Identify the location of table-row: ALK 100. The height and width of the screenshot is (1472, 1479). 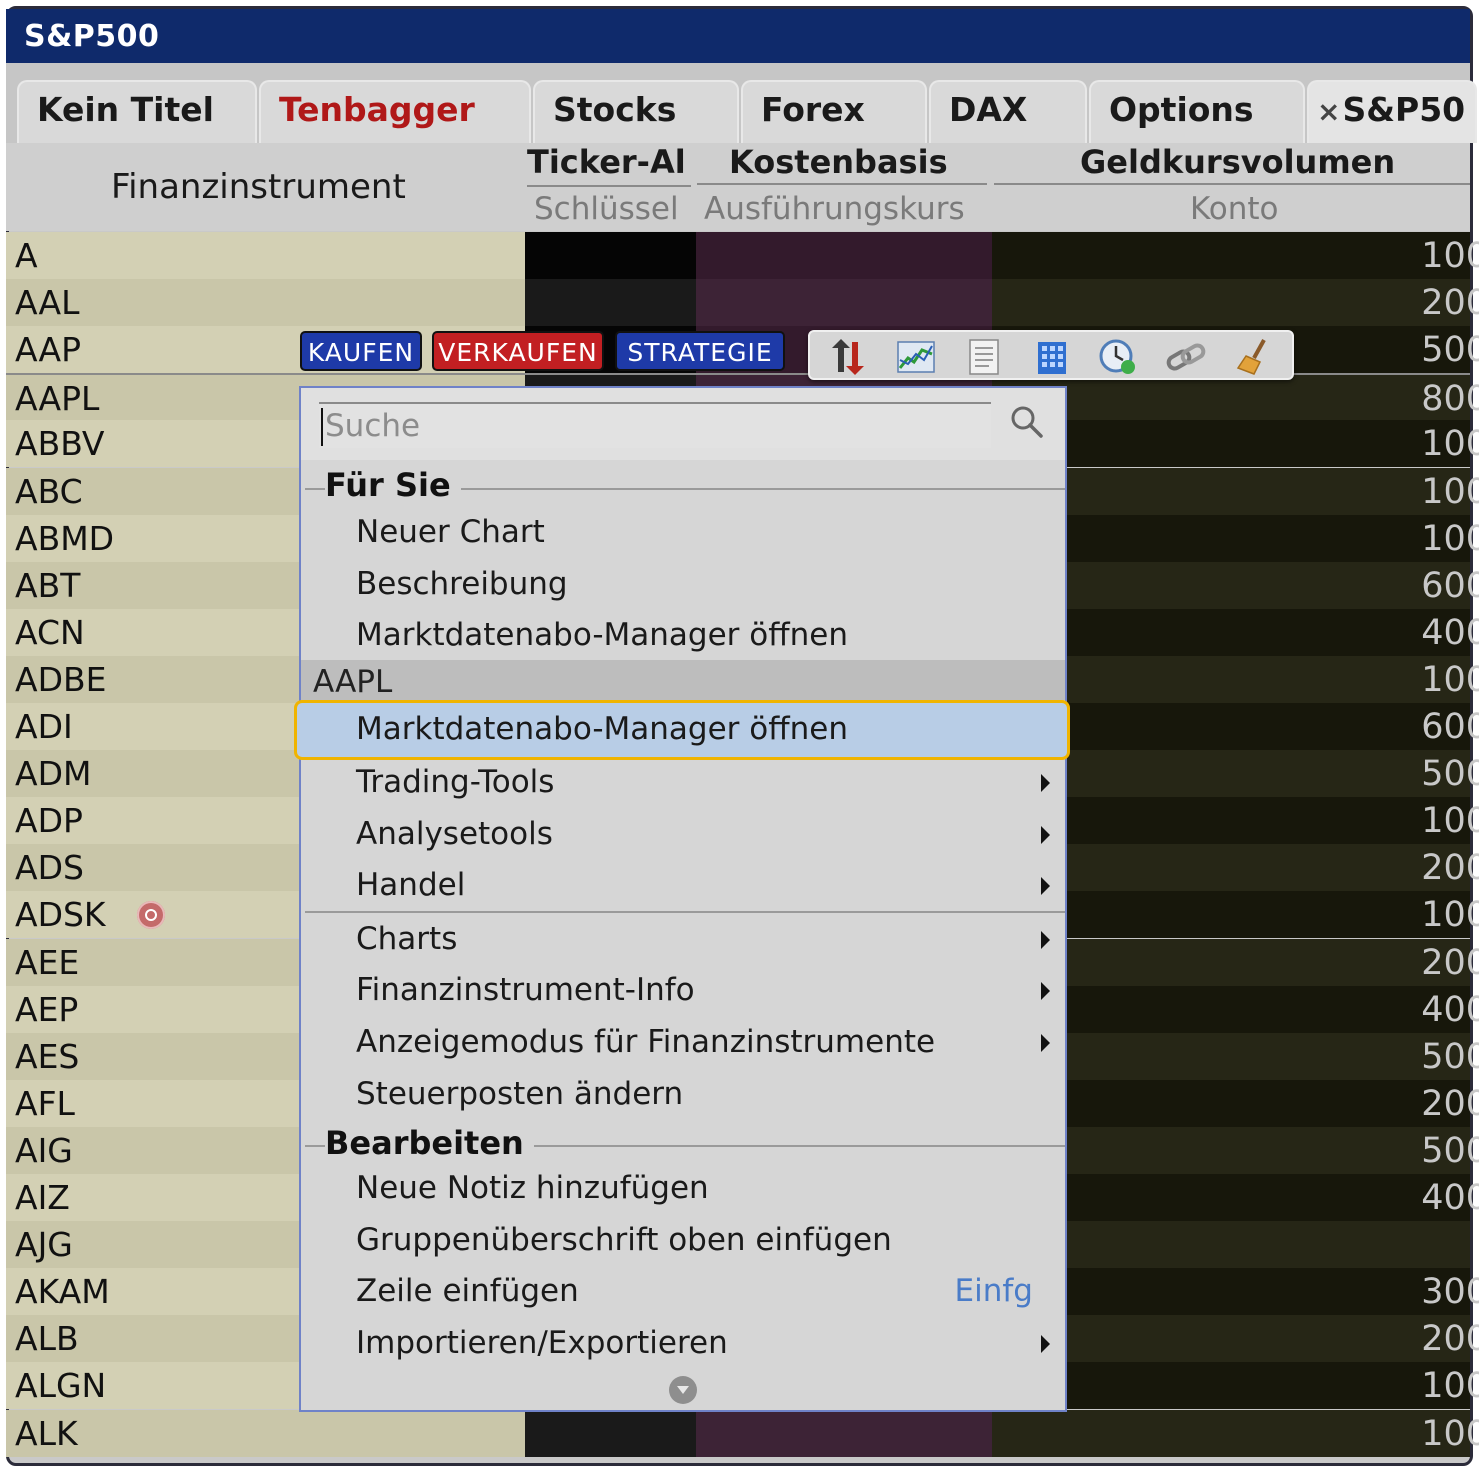
(742, 1433).